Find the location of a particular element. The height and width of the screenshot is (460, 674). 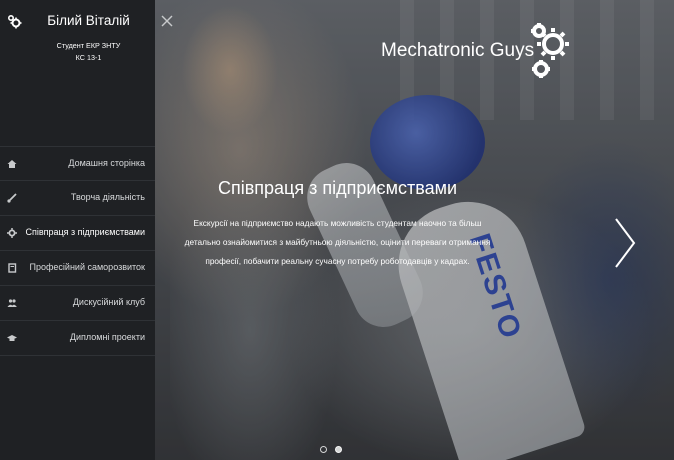

nav-item-self-development: Професійний саморозвиток is located at coordinates (77, 268).